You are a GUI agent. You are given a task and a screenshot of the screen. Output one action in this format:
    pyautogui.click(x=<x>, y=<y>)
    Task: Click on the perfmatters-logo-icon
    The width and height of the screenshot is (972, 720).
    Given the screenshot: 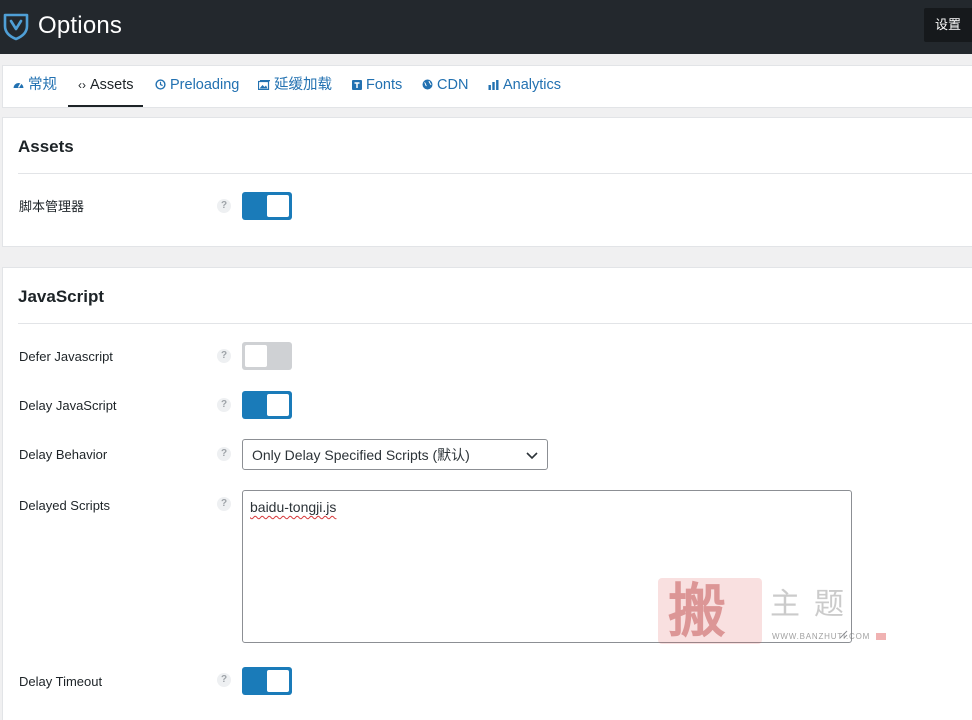 What is the action you would take?
    pyautogui.click(x=16, y=27)
    